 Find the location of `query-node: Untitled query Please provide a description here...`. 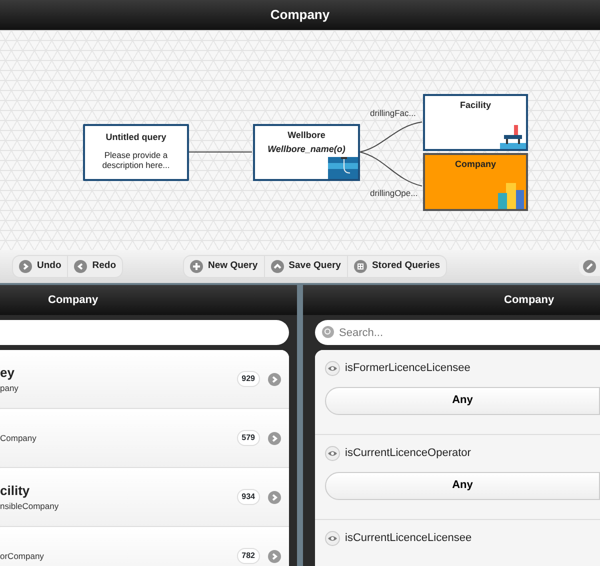

query-node: Untitled query Please provide a description here... is located at coordinates (136, 152).